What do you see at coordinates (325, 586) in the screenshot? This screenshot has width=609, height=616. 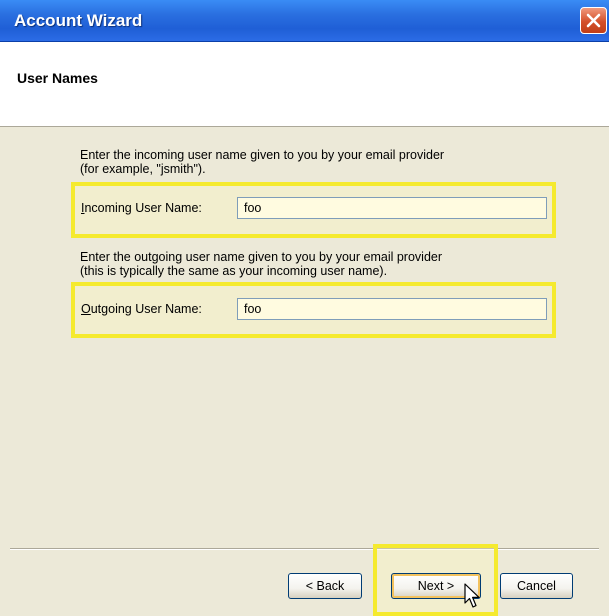 I see `back-button: < Back` at bounding box center [325, 586].